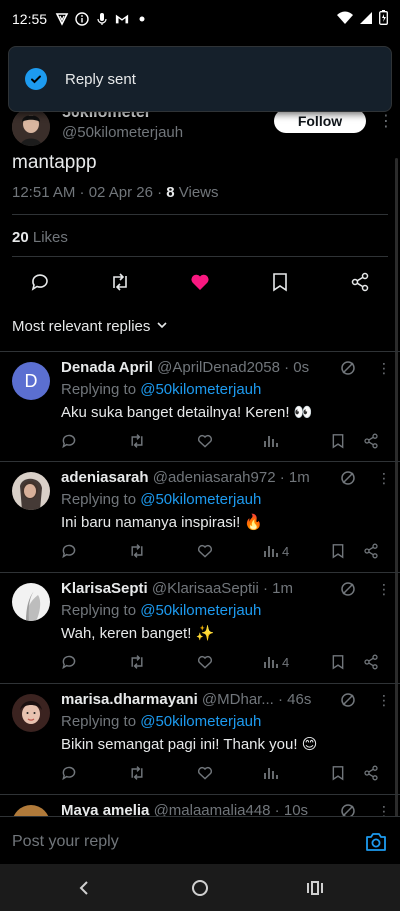 The height and width of the screenshot is (911, 400). I want to click on wifi-icon, so click(345, 19).